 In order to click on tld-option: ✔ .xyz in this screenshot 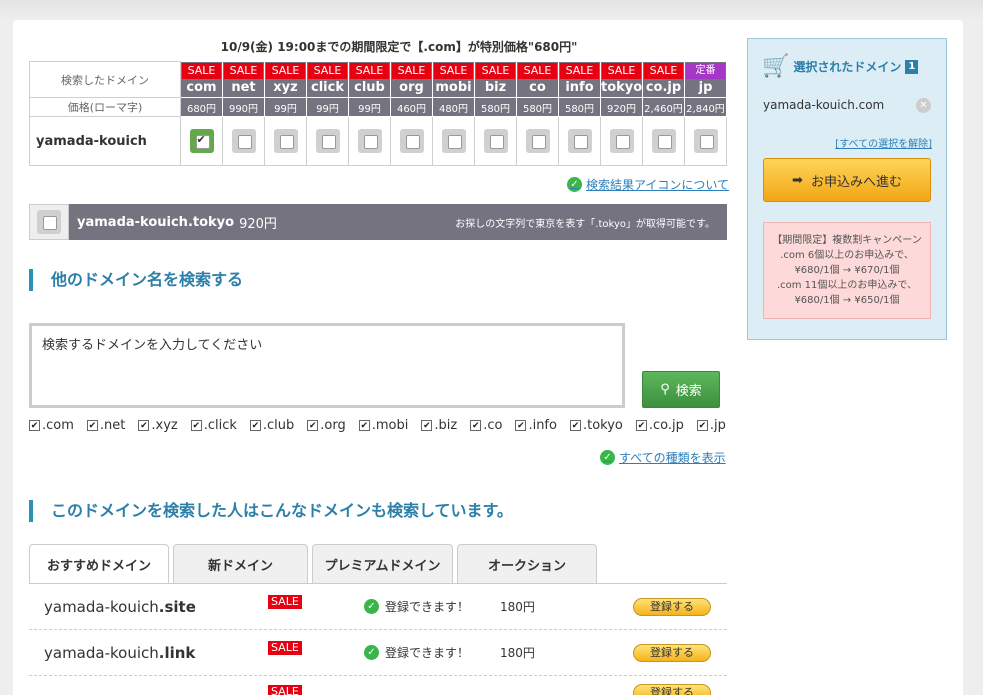, I will do `click(158, 425)`.